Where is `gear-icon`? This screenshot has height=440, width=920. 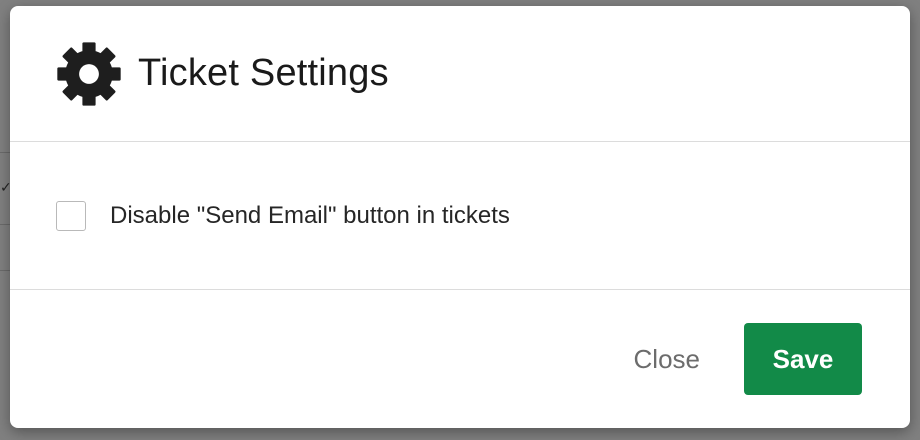 gear-icon is located at coordinates (89, 74).